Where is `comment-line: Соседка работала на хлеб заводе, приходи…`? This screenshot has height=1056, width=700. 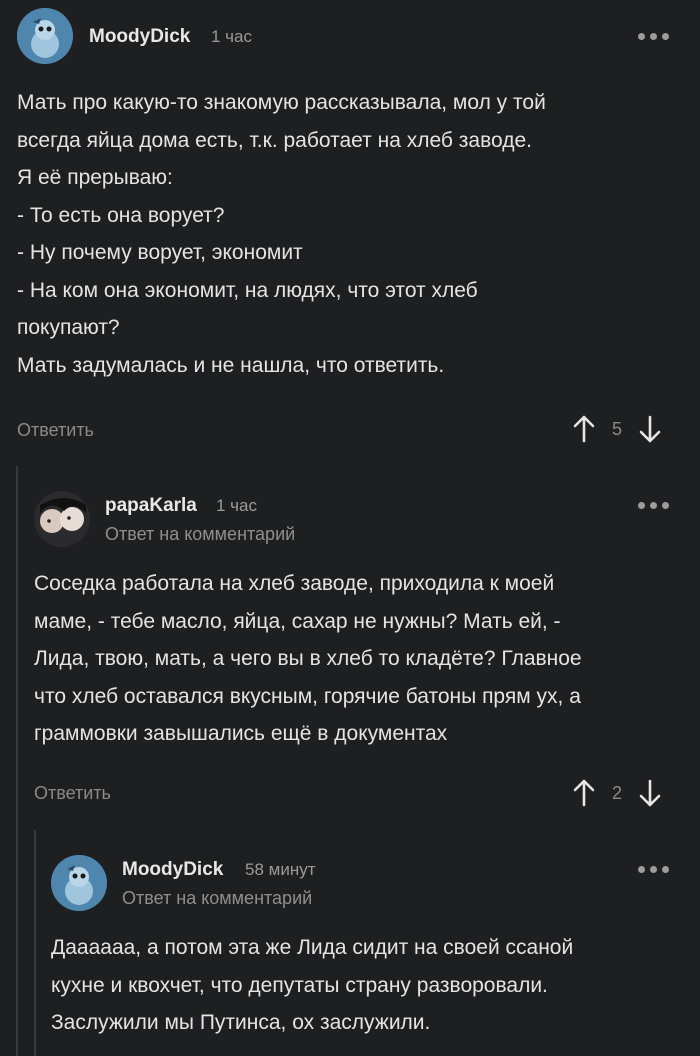
comment-line: Соседка работала на хлеб заводе, приходи… is located at coordinates (294, 583).